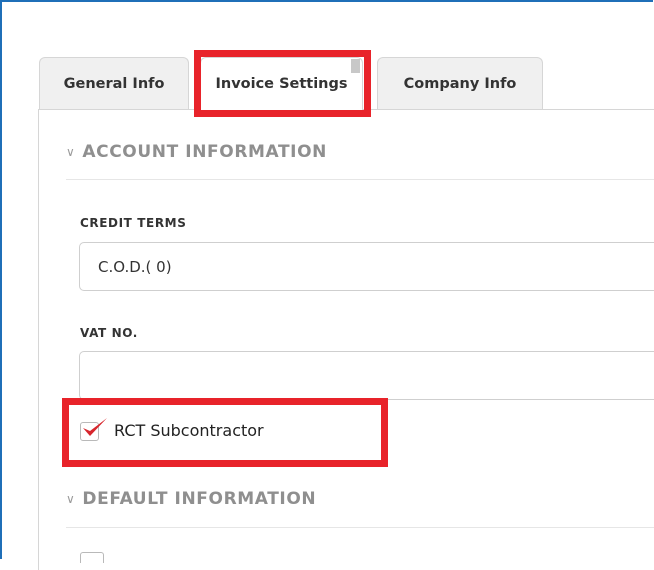 The image size is (654, 570). I want to click on highlight-box-checkbox, so click(225, 432).